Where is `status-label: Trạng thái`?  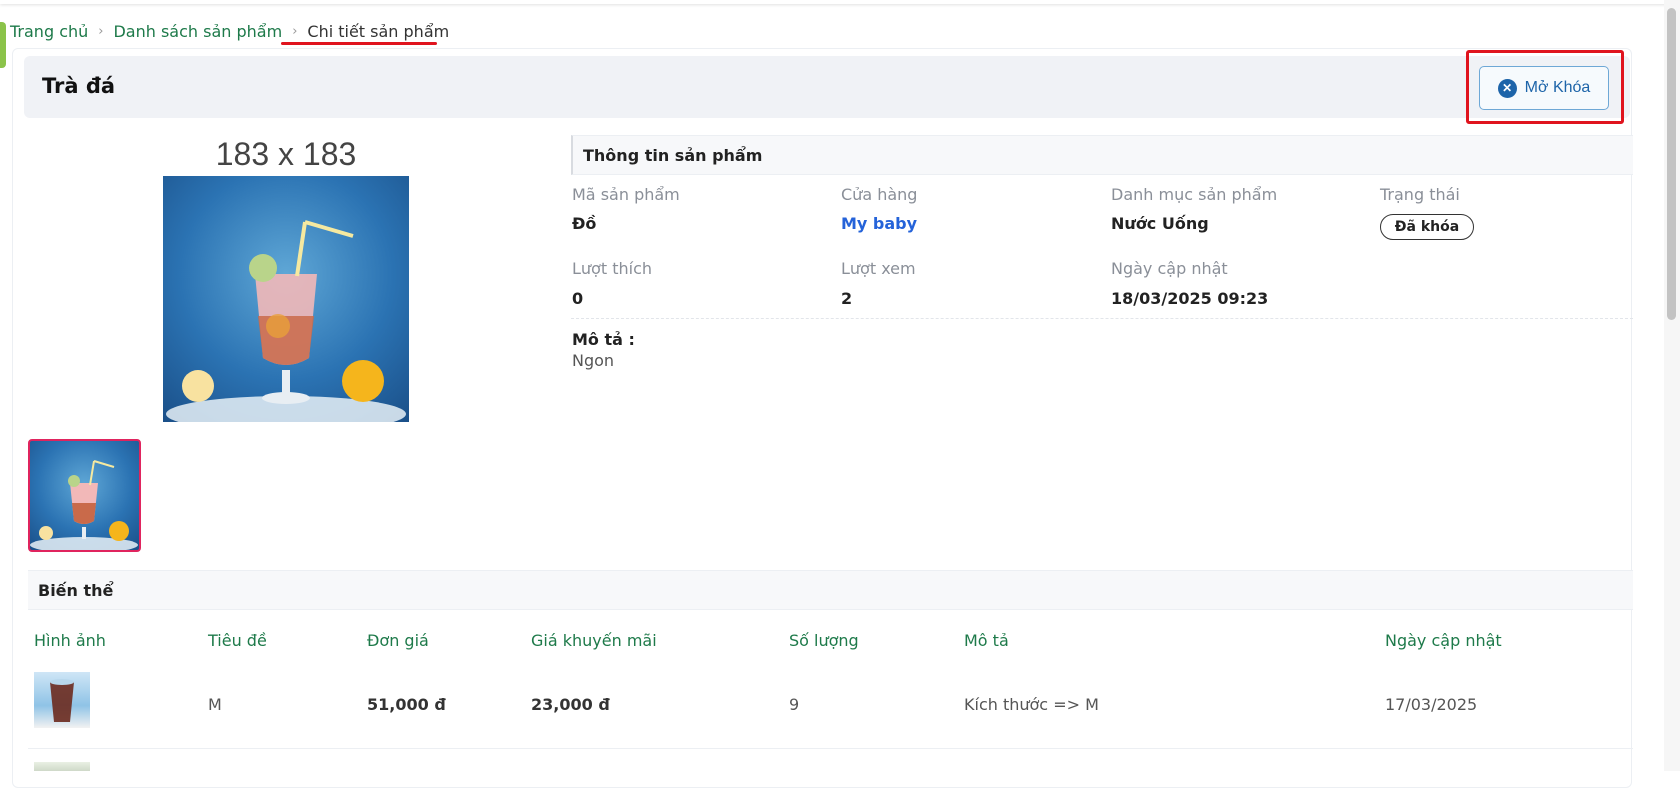 status-label: Trạng thái is located at coordinates (1420, 194).